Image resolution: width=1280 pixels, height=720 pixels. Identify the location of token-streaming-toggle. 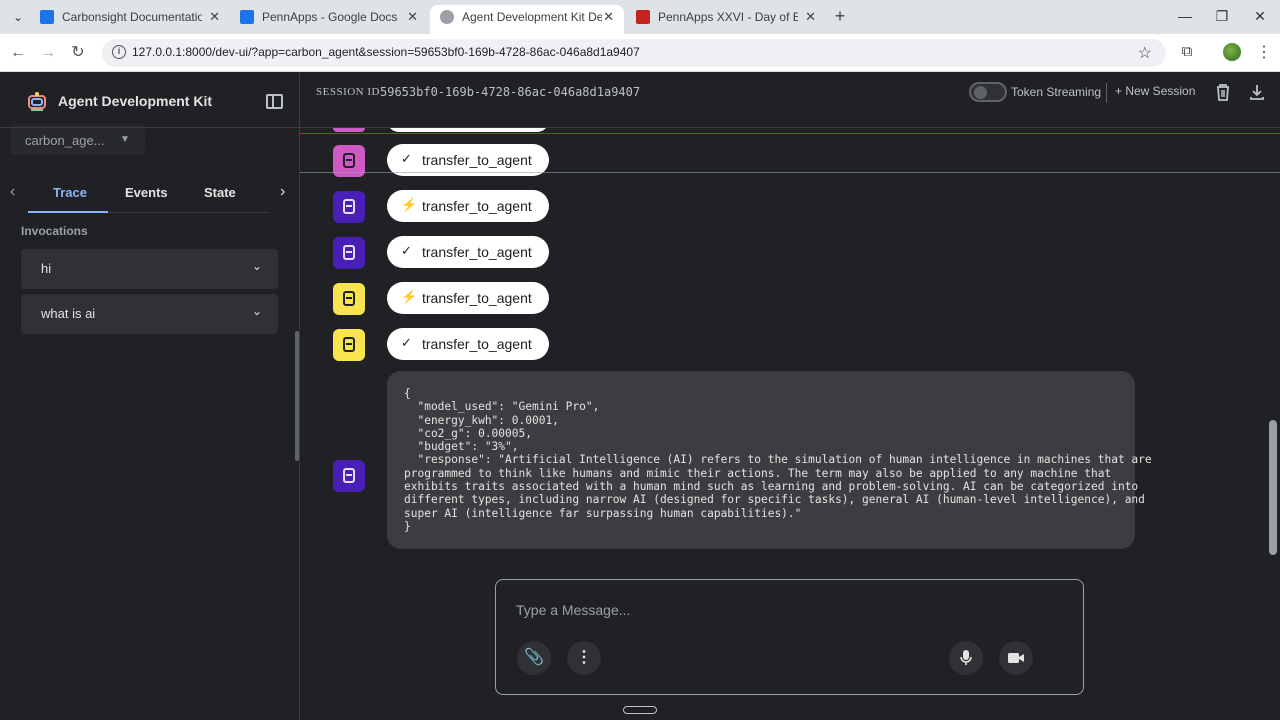
(988, 92).